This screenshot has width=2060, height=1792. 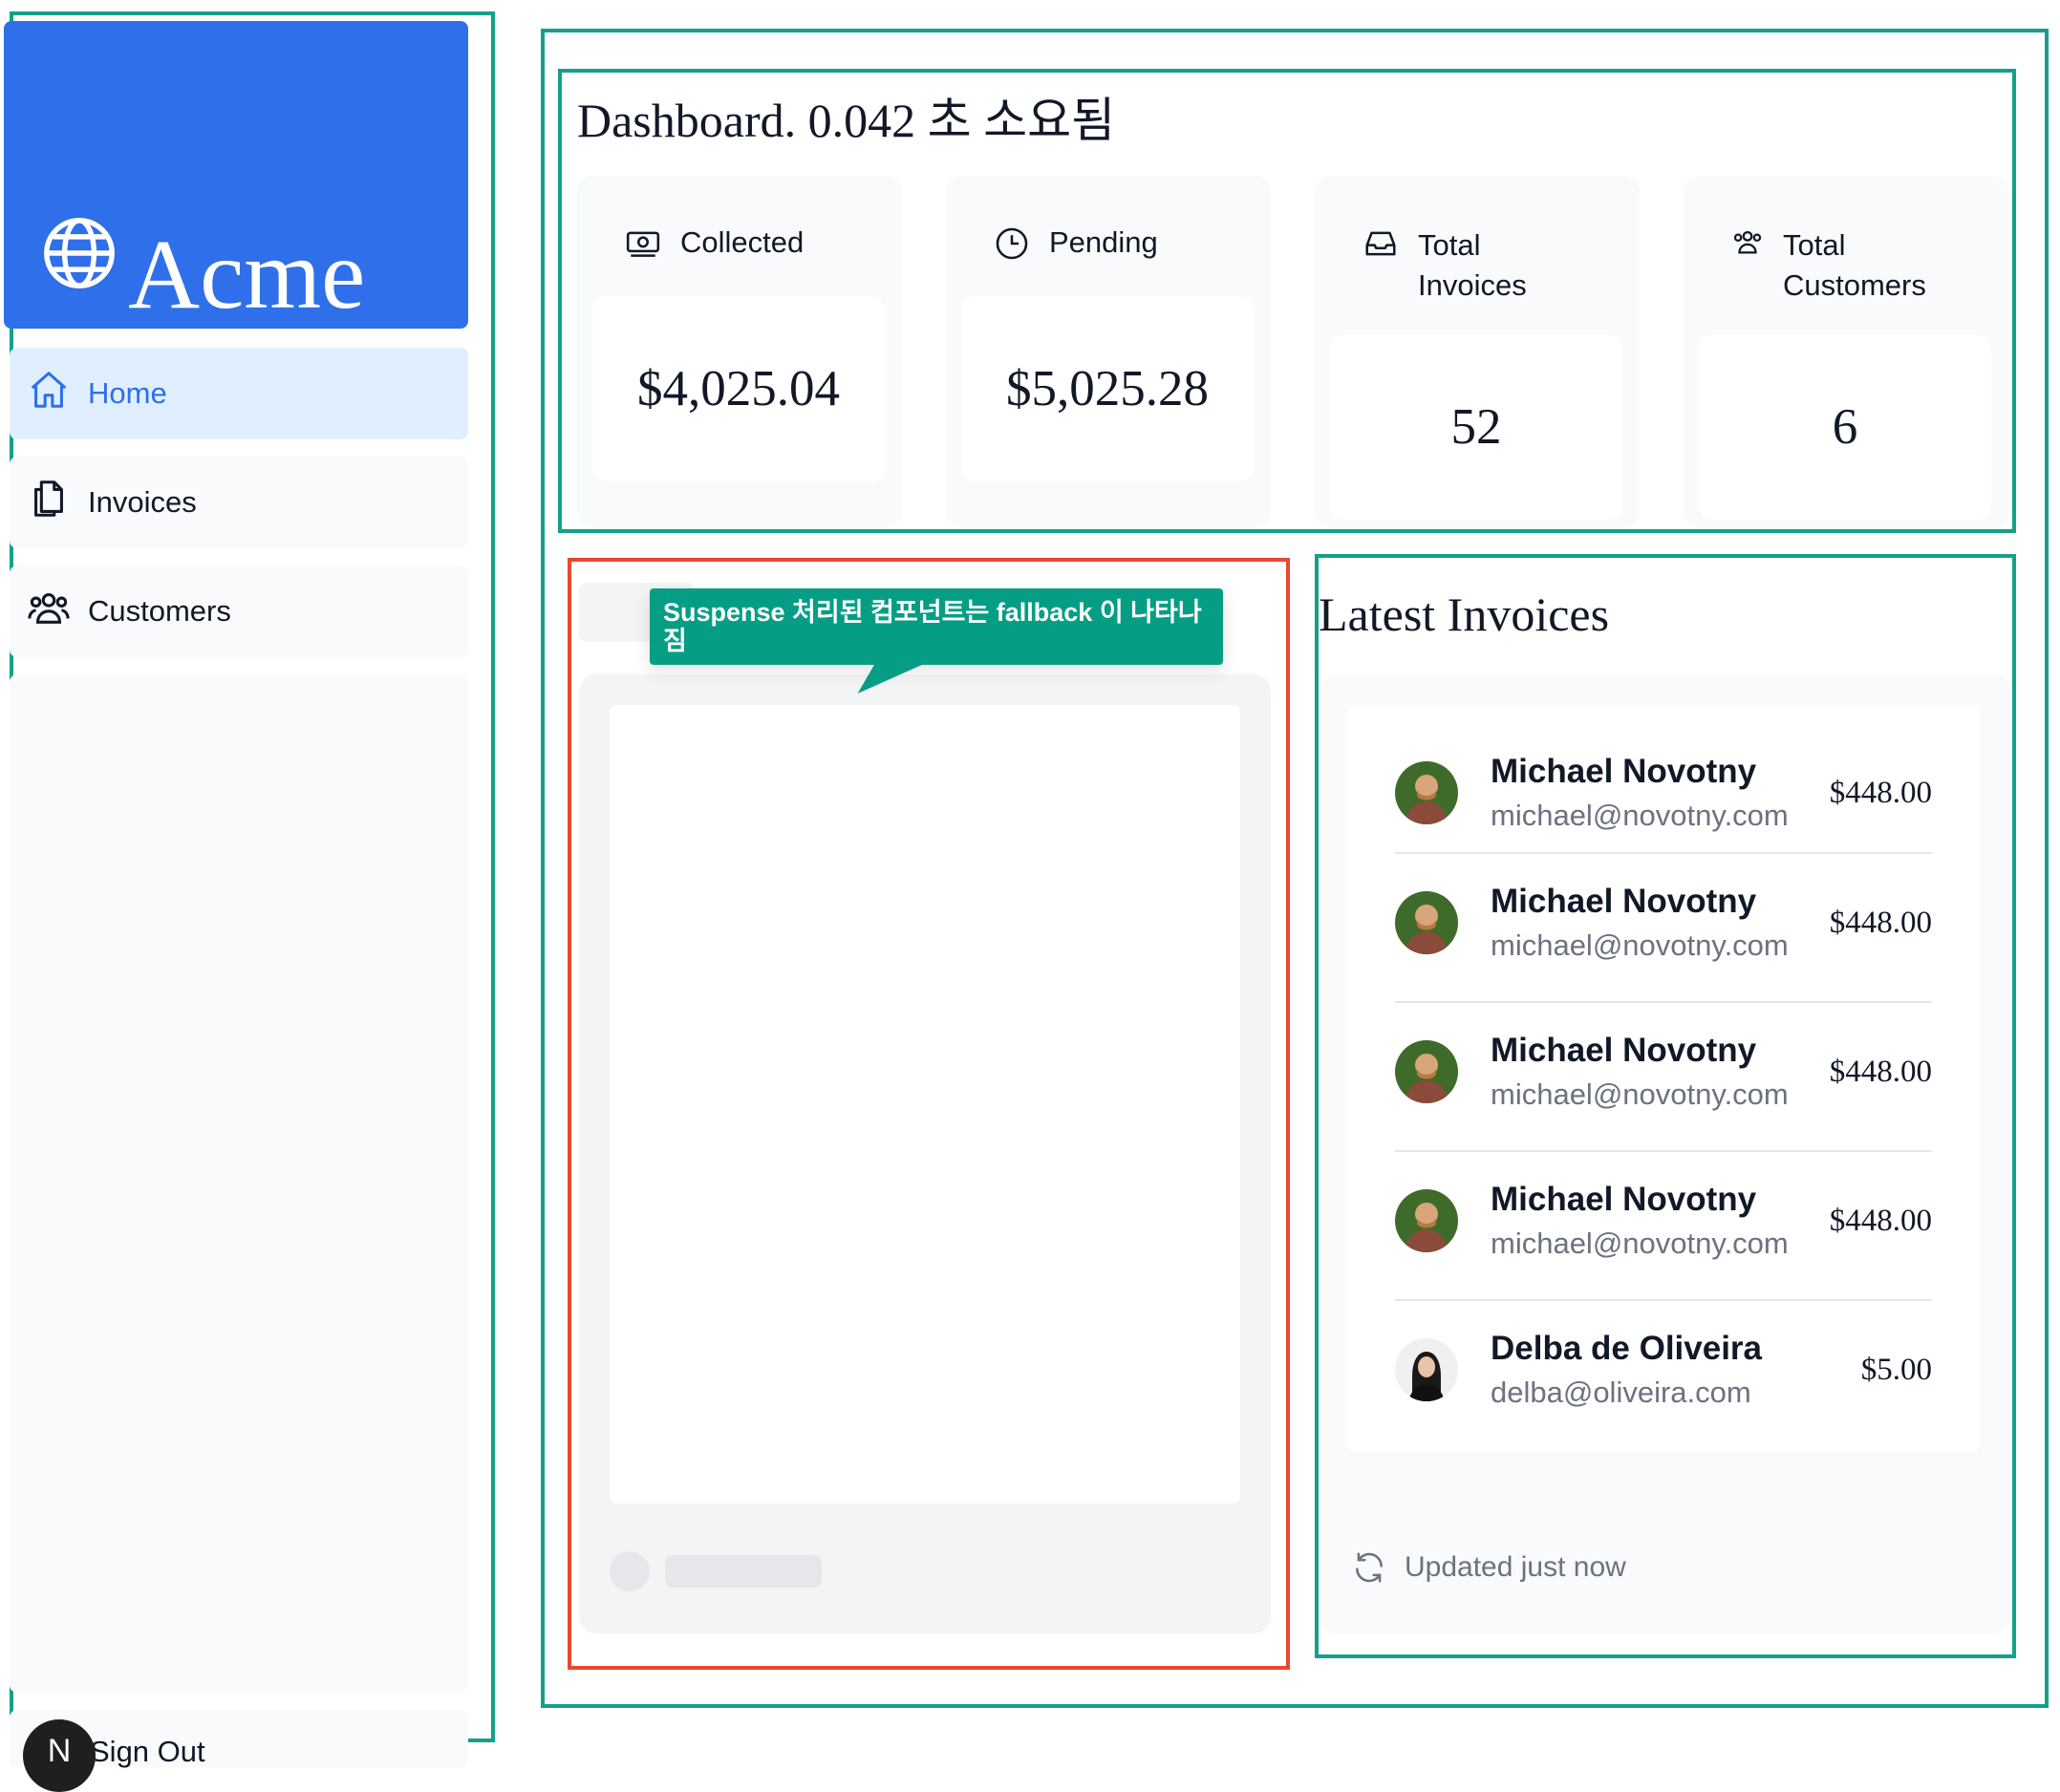 What do you see at coordinates (714, 247) in the screenshot?
I see `card-label: Collected` at bounding box center [714, 247].